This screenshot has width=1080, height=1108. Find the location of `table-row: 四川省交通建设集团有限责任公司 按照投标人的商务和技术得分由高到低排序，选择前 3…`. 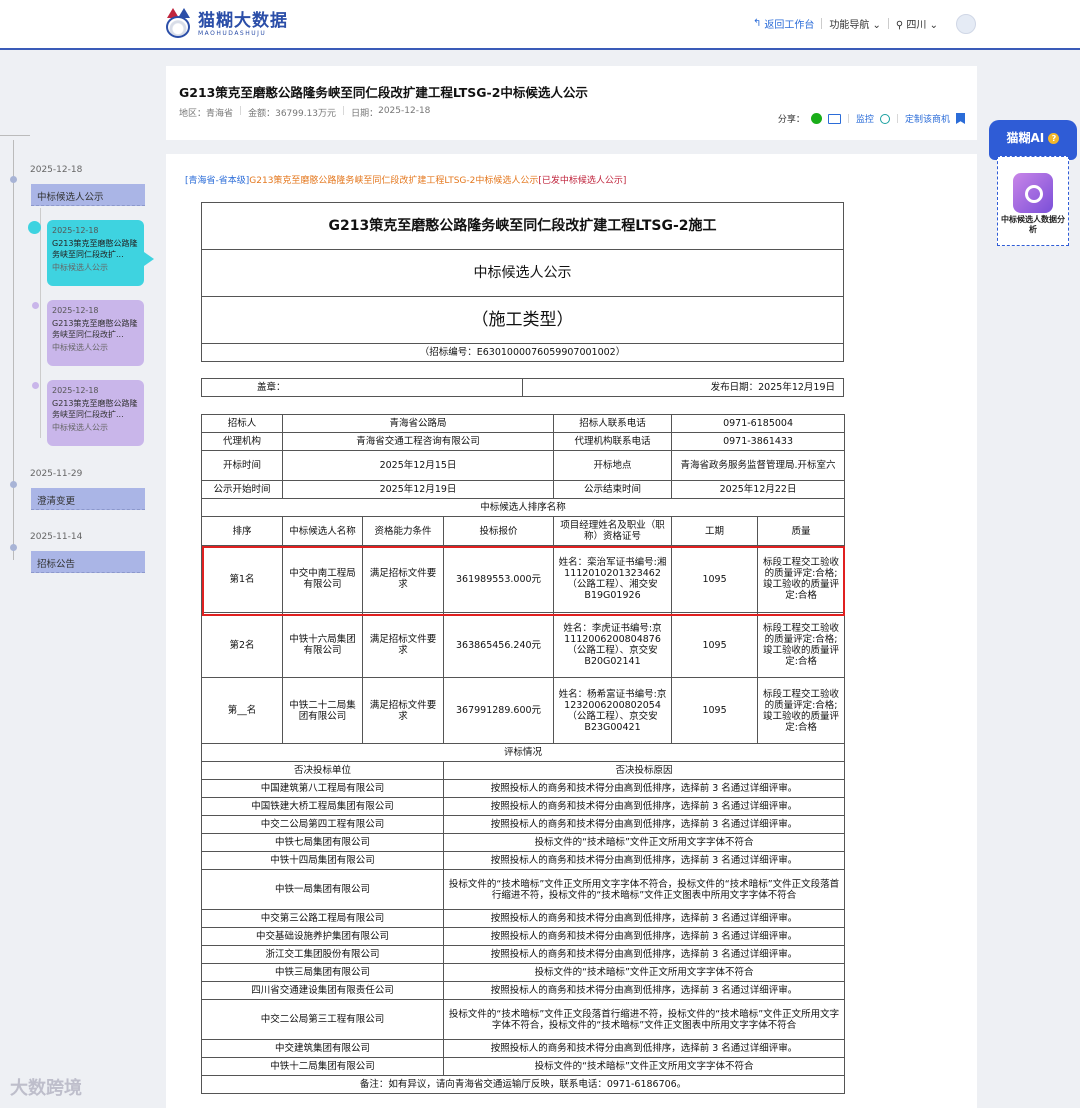

table-row: 四川省交通建设集团有限责任公司 按照投标人的商务和技术得分由高到低排序，选择前 3… is located at coordinates (523, 990).